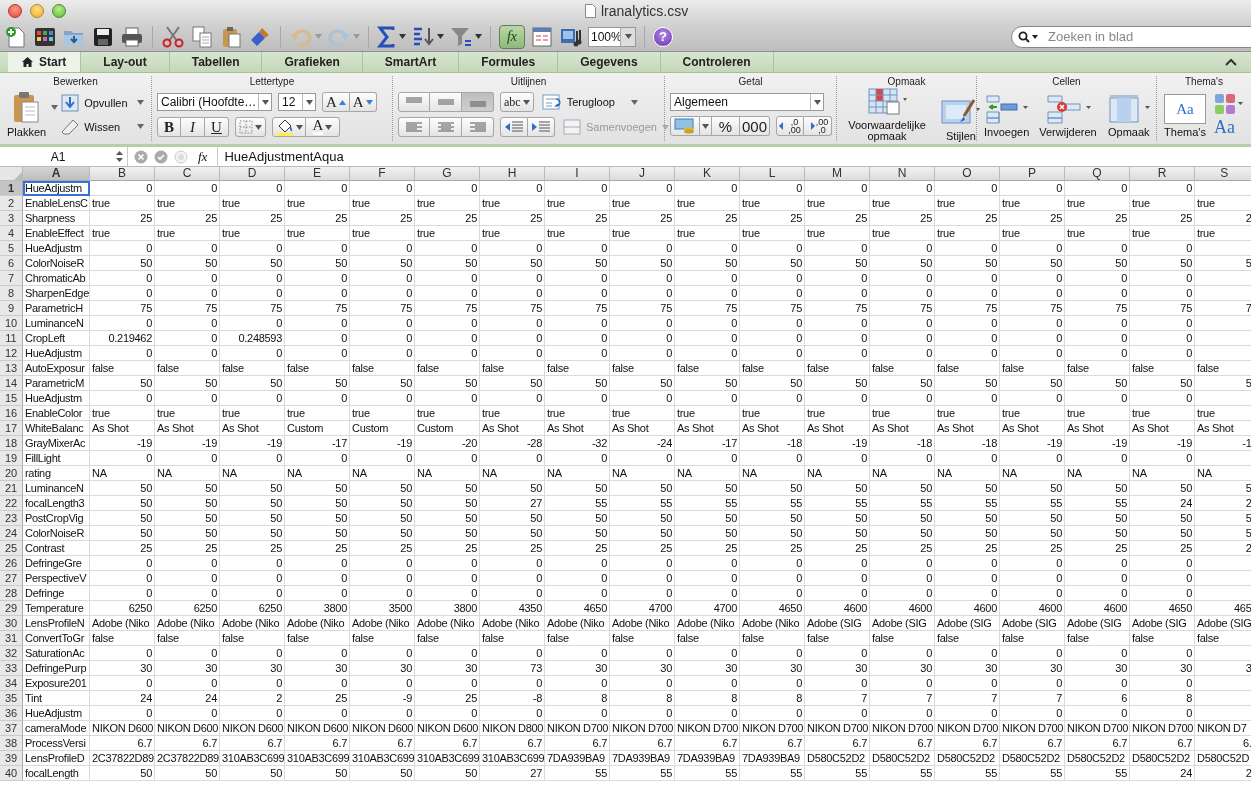  Describe the element at coordinates (1032, 174) in the screenshot. I see `column-header: P` at that location.